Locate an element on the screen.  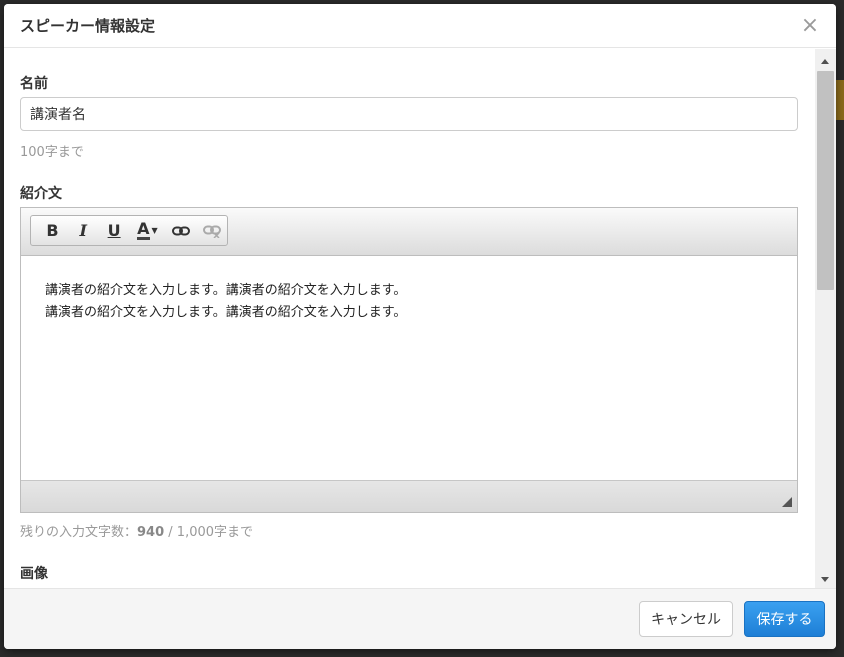
scroll-up-arrow-icon is located at coordinates (825, 61).